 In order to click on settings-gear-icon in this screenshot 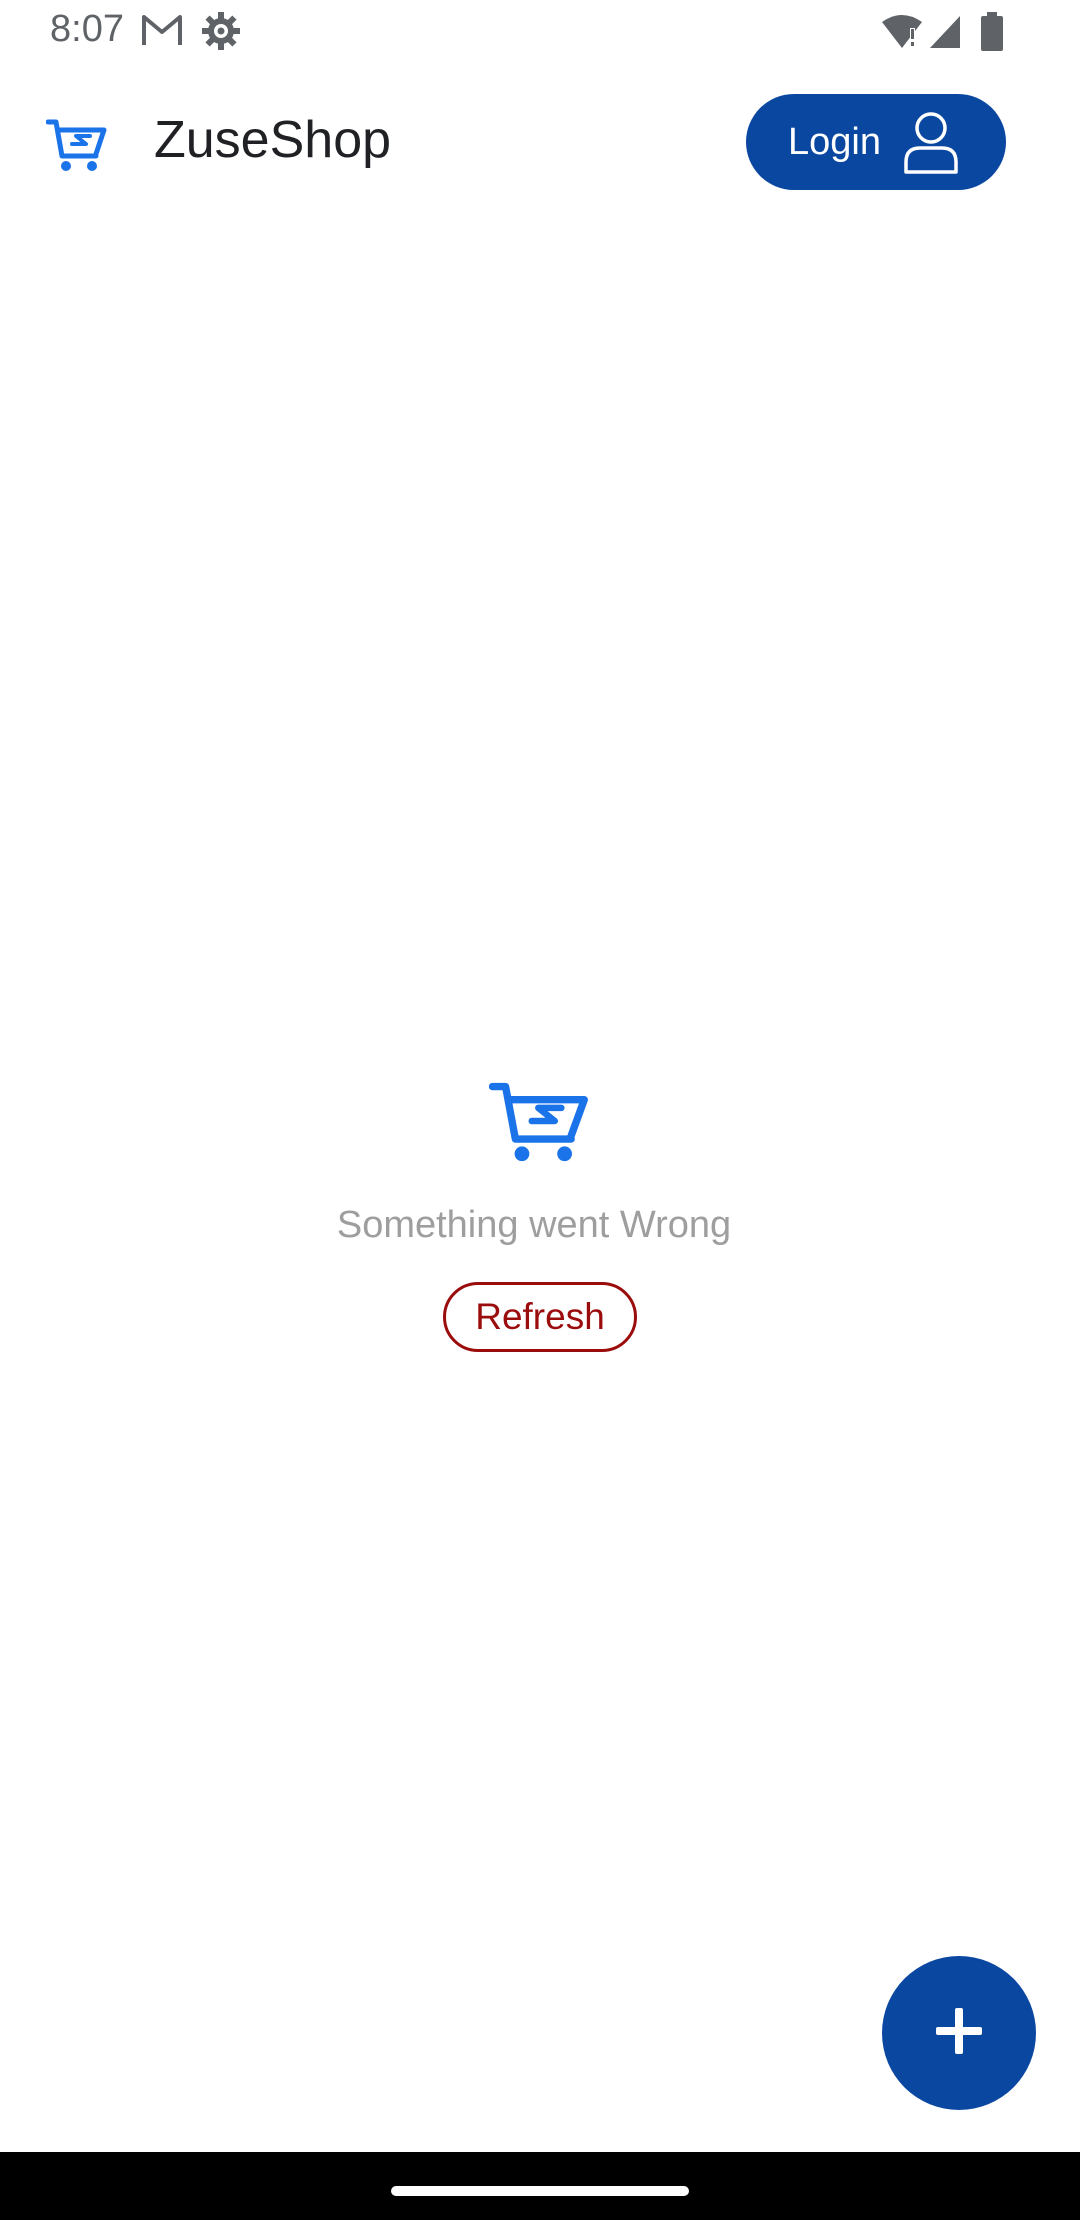, I will do `click(221, 33)`.